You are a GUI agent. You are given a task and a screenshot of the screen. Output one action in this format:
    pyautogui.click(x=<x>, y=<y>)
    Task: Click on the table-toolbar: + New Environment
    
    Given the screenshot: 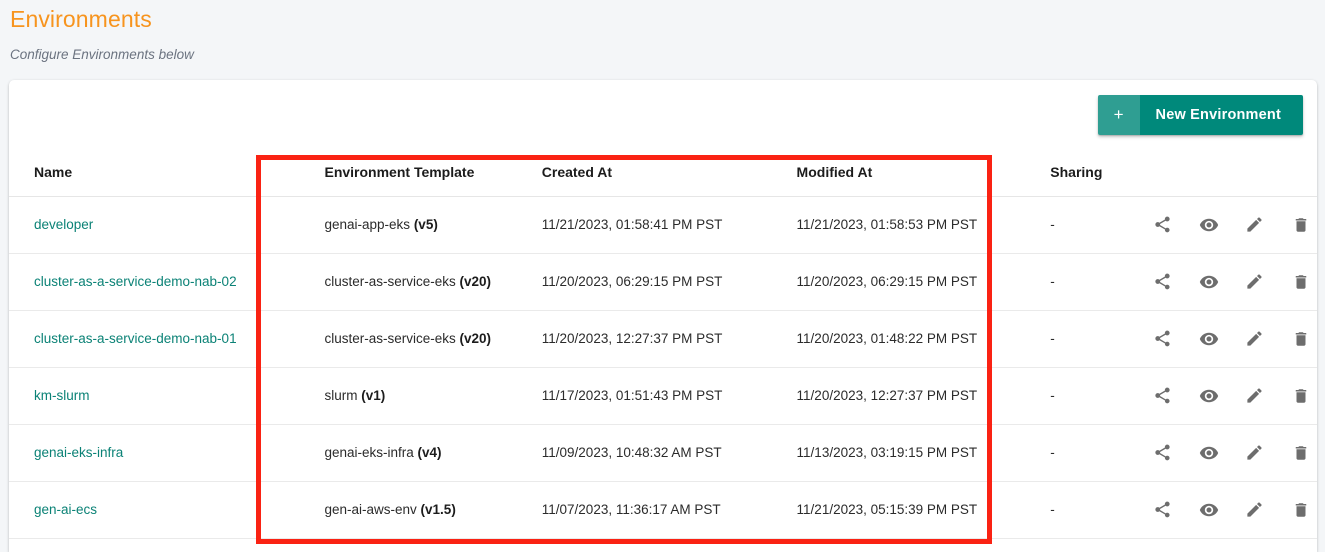 What is the action you would take?
    pyautogui.click(x=663, y=114)
    